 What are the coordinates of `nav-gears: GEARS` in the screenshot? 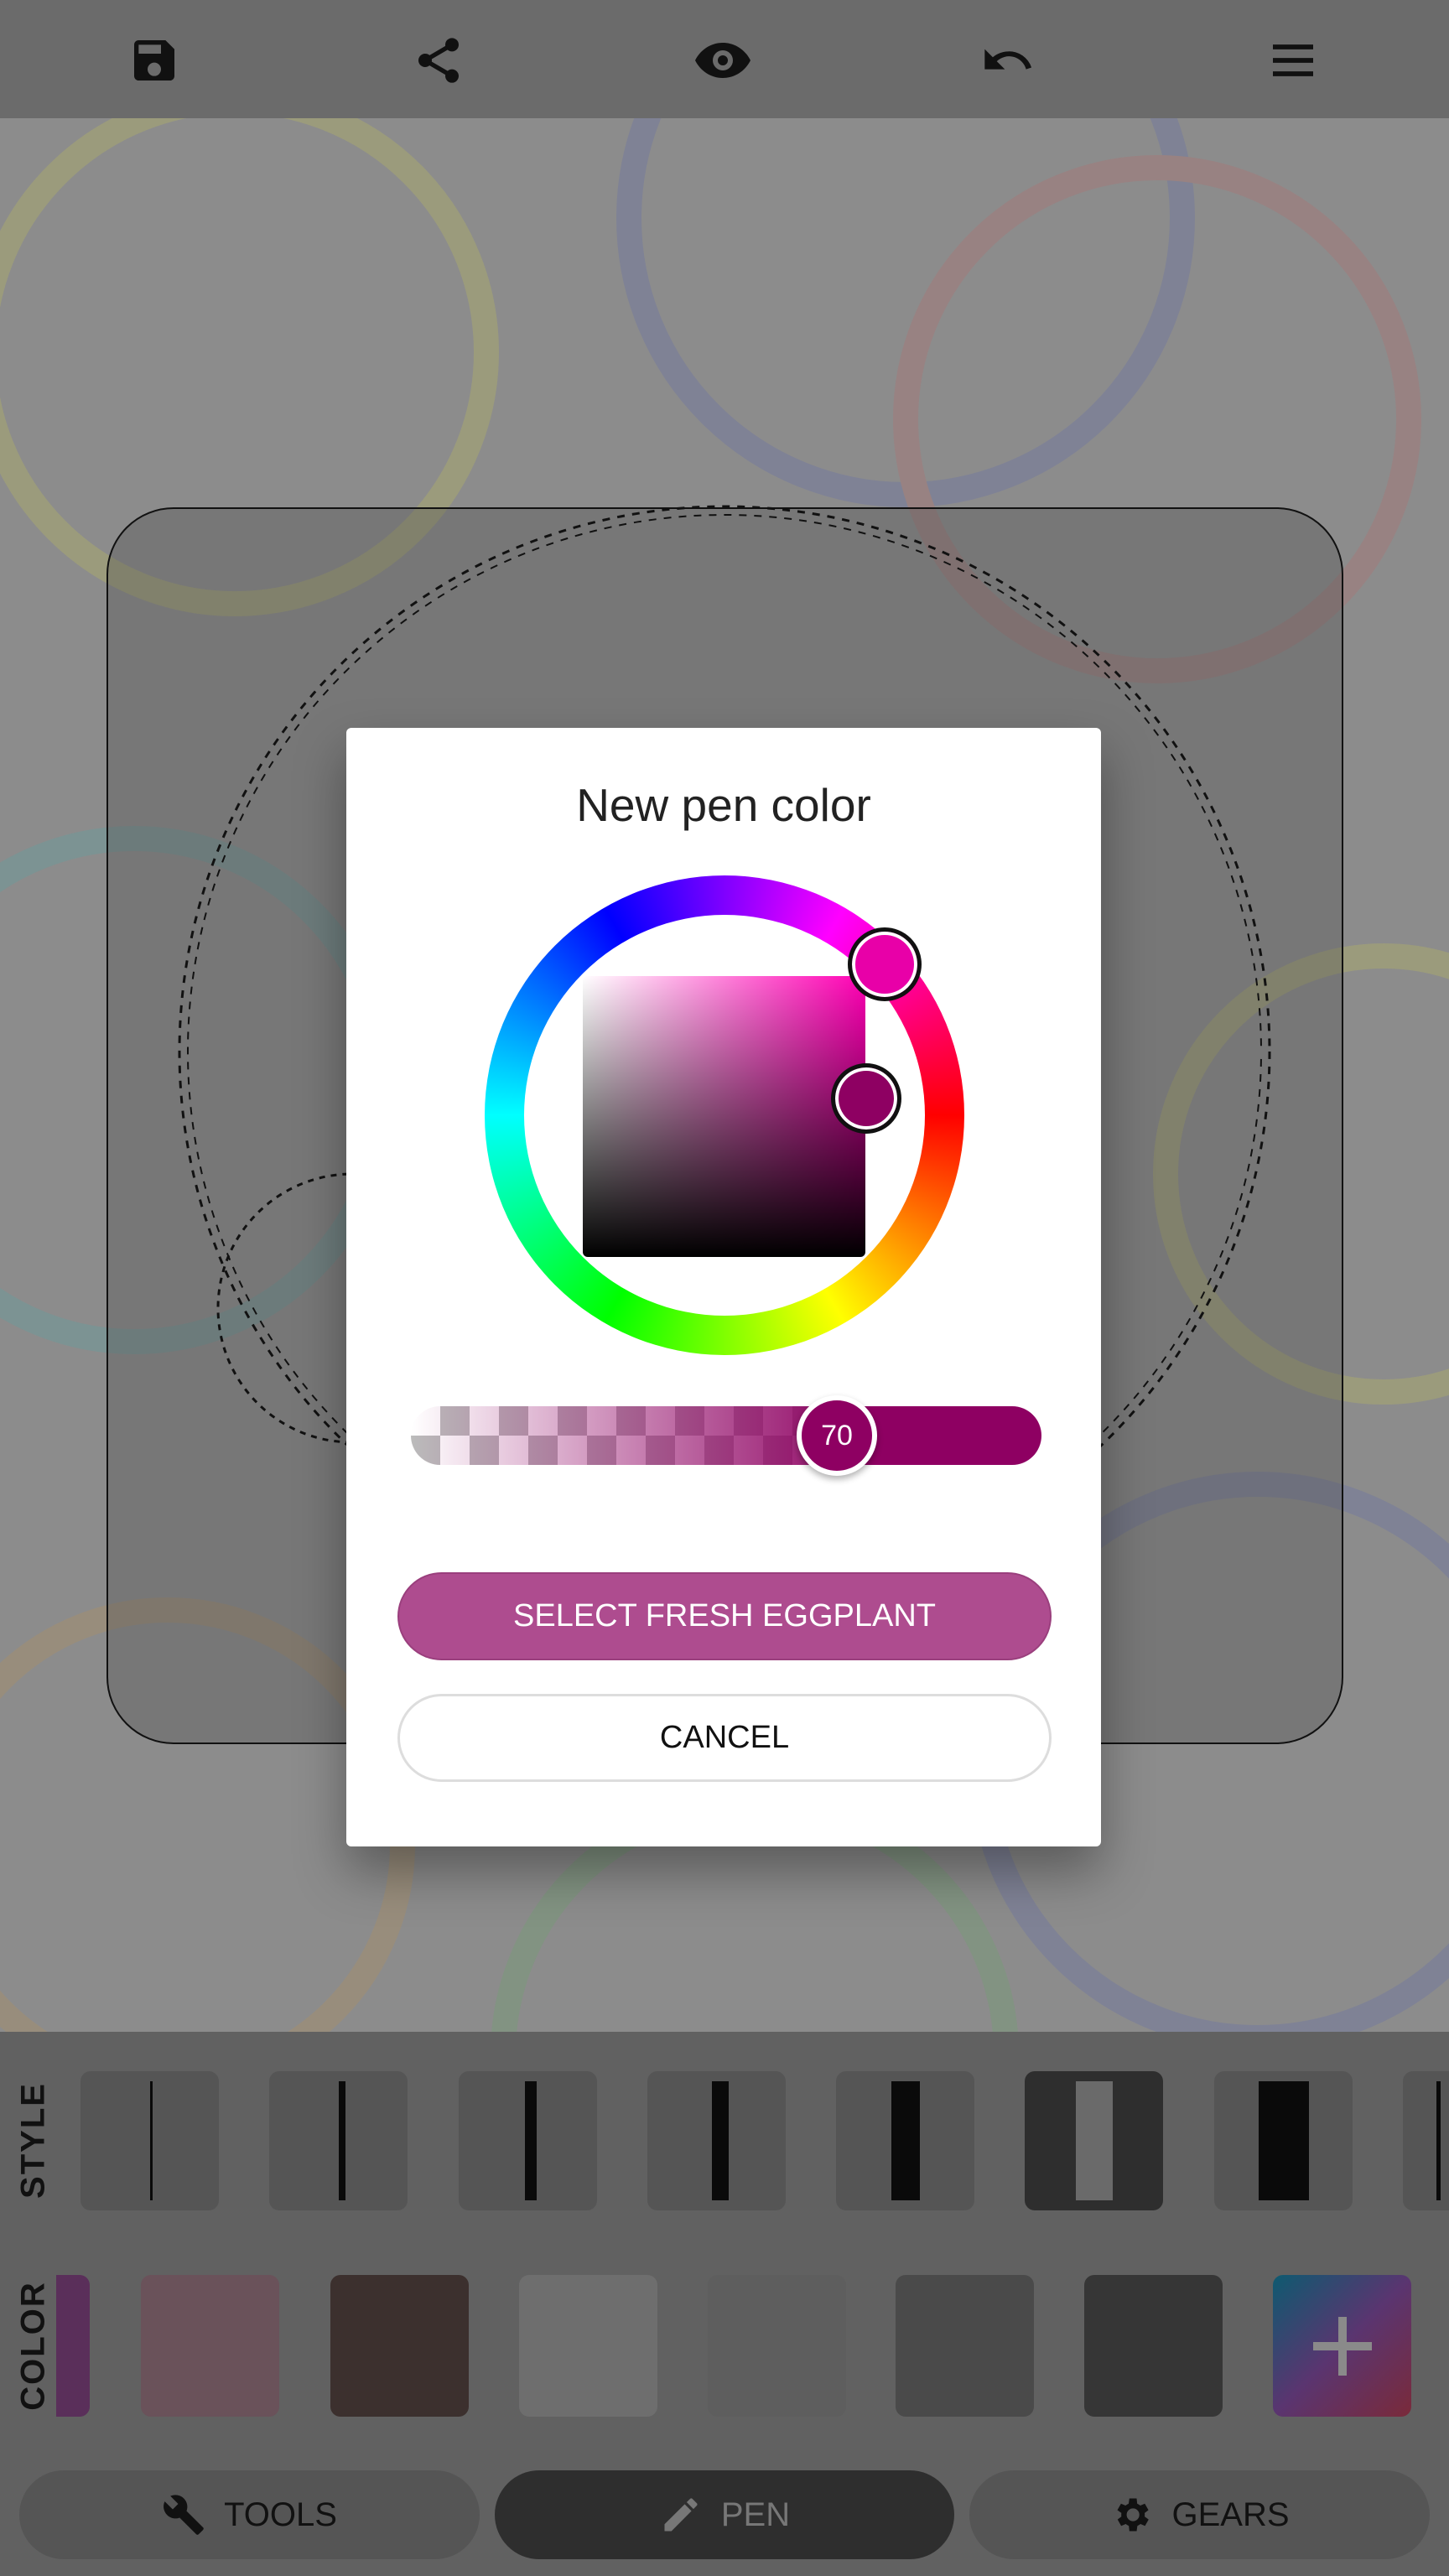 It's located at (1199, 2514).